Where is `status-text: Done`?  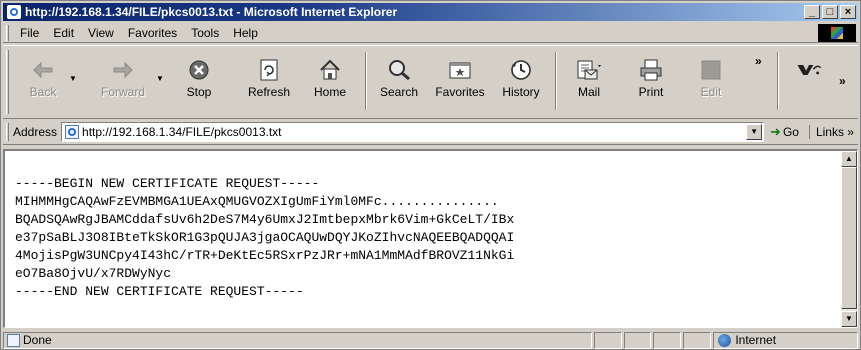 status-text: Done is located at coordinates (37, 340).